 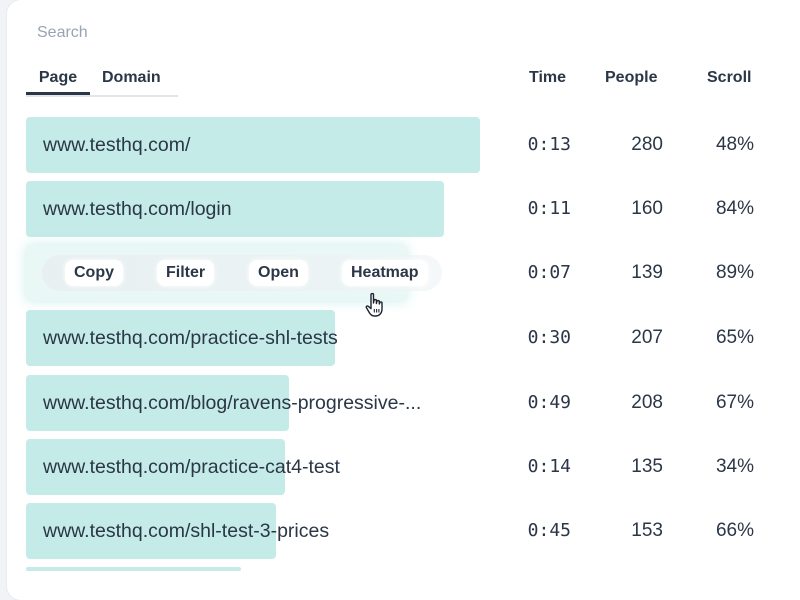 What do you see at coordinates (413, 209) in the screenshot?
I see `table-row: www.testhq.com/login 0:11 160 84%` at bounding box center [413, 209].